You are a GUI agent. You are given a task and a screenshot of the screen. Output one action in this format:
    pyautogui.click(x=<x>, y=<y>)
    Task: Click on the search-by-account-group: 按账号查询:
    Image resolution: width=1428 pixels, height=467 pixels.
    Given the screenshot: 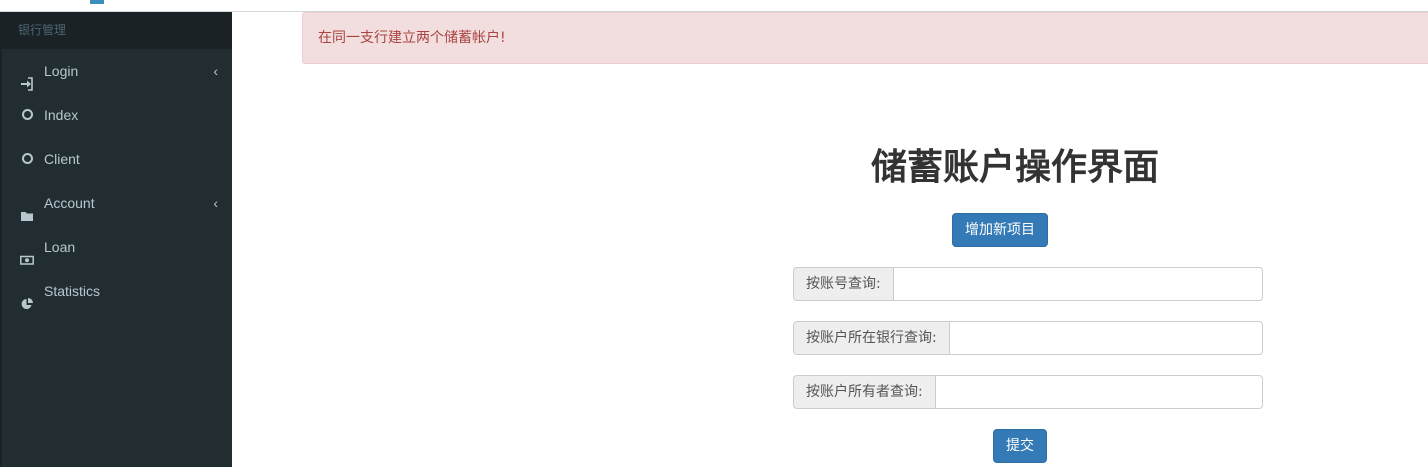 What is the action you would take?
    pyautogui.click(x=1028, y=284)
    